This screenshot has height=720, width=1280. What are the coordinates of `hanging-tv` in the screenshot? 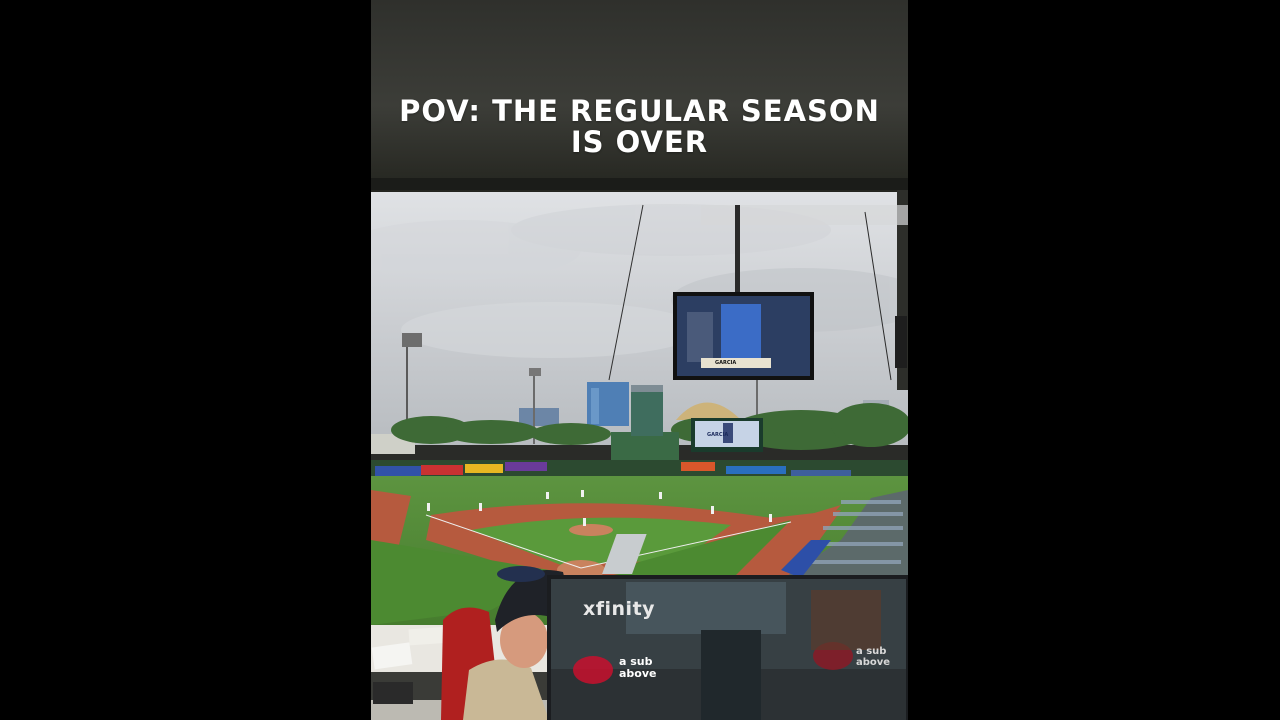 It's located at (743, 336).